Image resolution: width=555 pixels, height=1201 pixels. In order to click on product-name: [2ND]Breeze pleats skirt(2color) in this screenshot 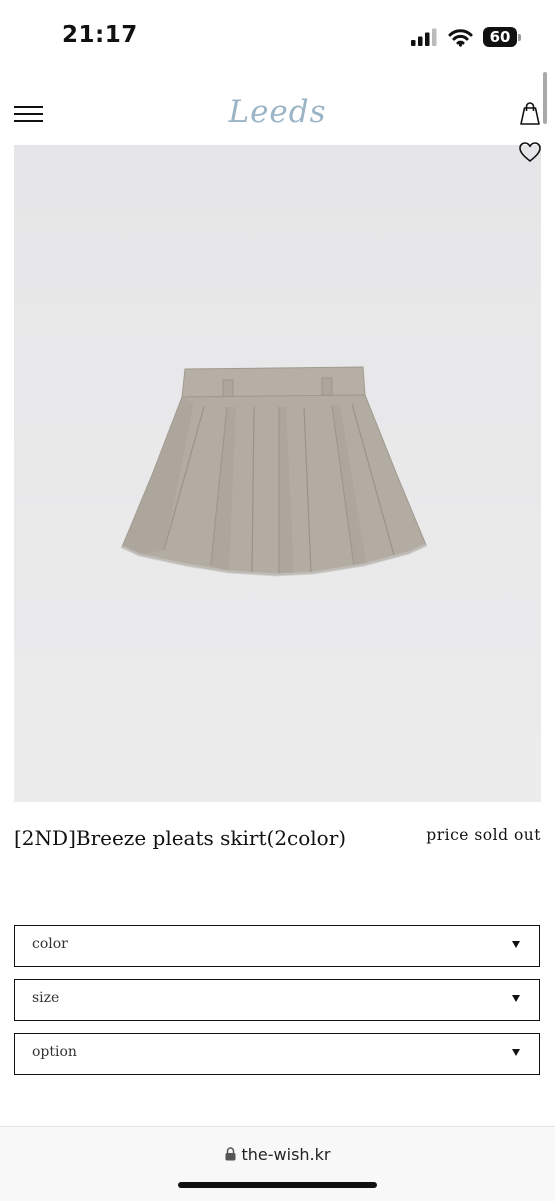, I will do `click(180, 838)`.